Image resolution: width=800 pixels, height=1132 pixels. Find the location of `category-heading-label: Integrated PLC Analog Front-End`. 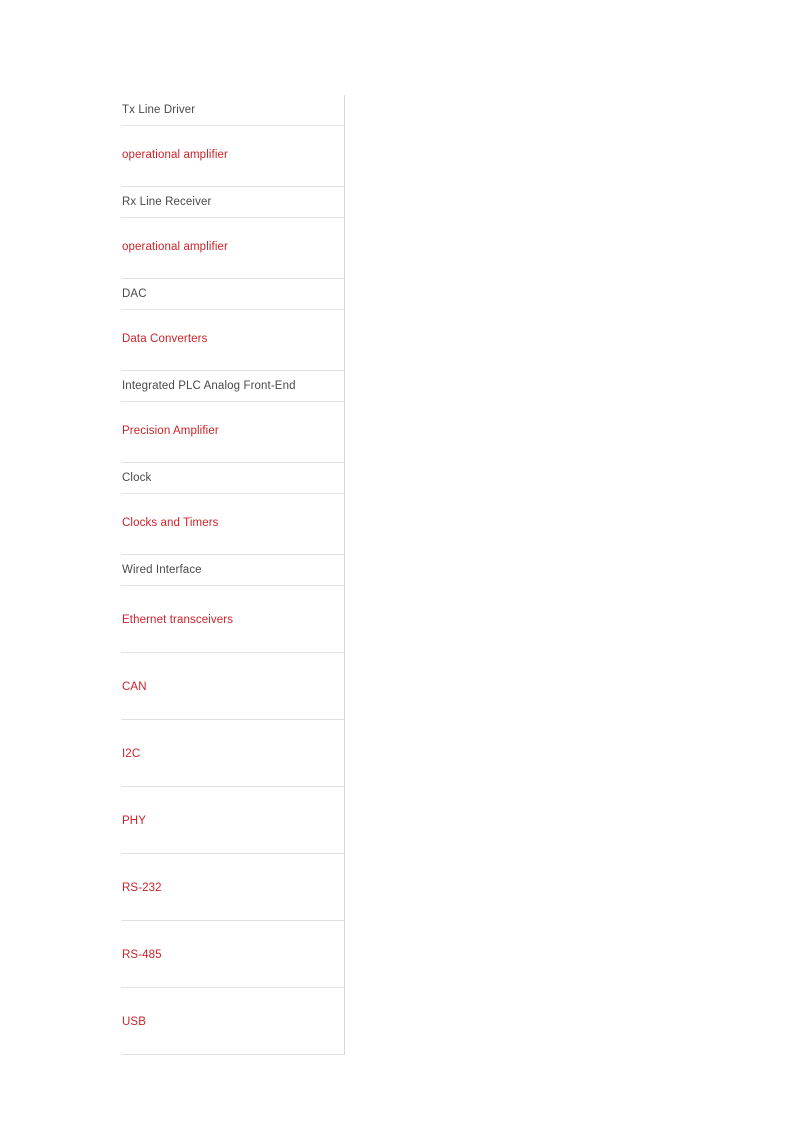

category-heading-label: Integrated PLC Analog Front-End is located at coordinates (209, 386).